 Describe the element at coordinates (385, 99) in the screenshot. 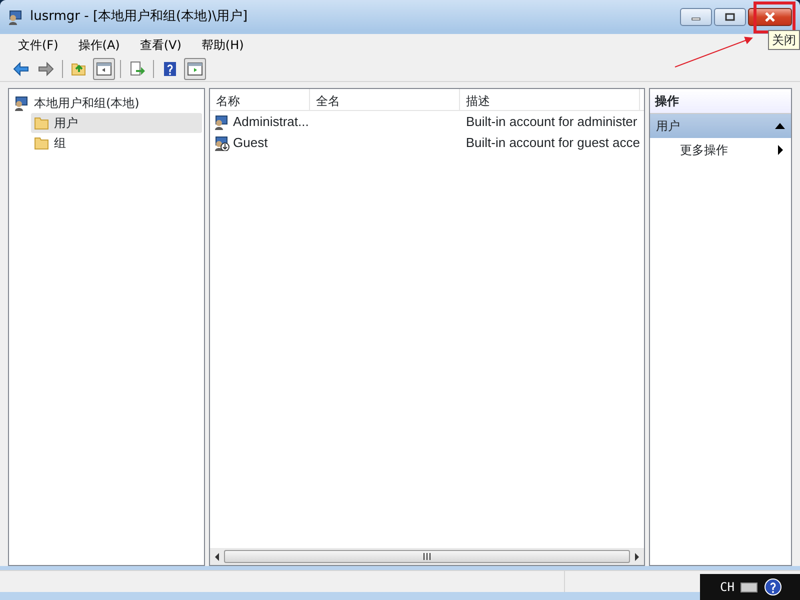

I see `column-header: 全名` at that location.